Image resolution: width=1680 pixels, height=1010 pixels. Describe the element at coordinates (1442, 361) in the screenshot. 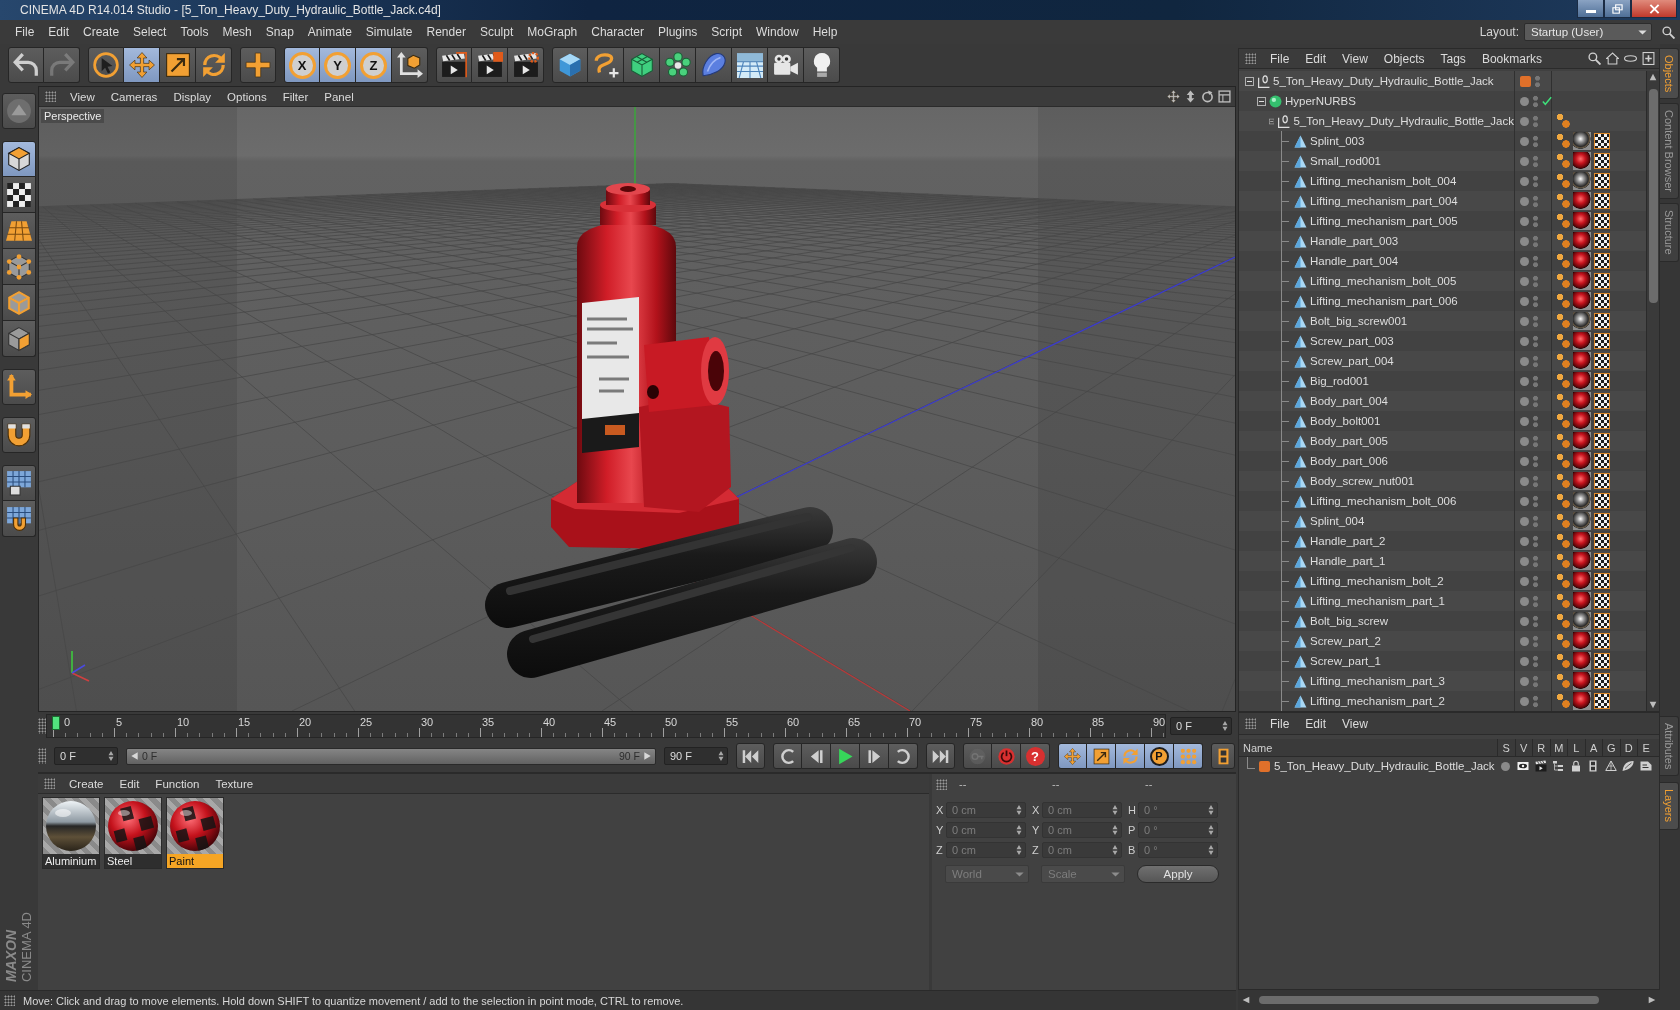

I see `object-row: Screw_part_004` at that location.